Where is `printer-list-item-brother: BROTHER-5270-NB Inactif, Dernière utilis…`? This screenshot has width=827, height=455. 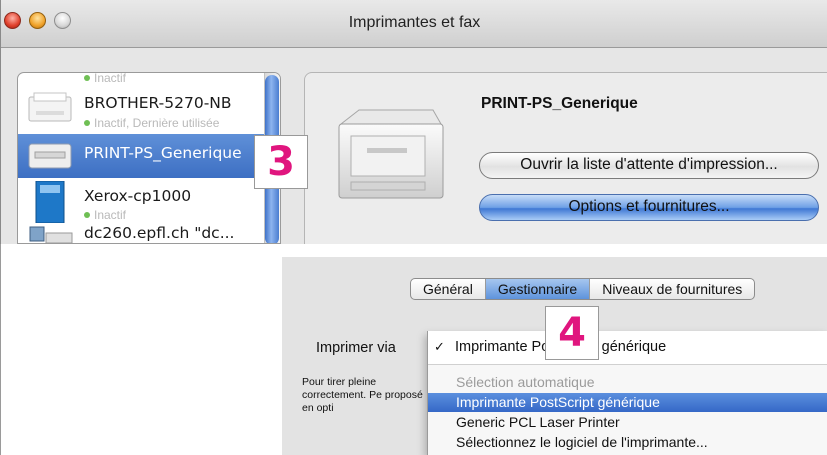
printer-list-item-brother: BROTHER-5270-NB Inactif, Dernière utilis… is located at coordinates (149, 112).